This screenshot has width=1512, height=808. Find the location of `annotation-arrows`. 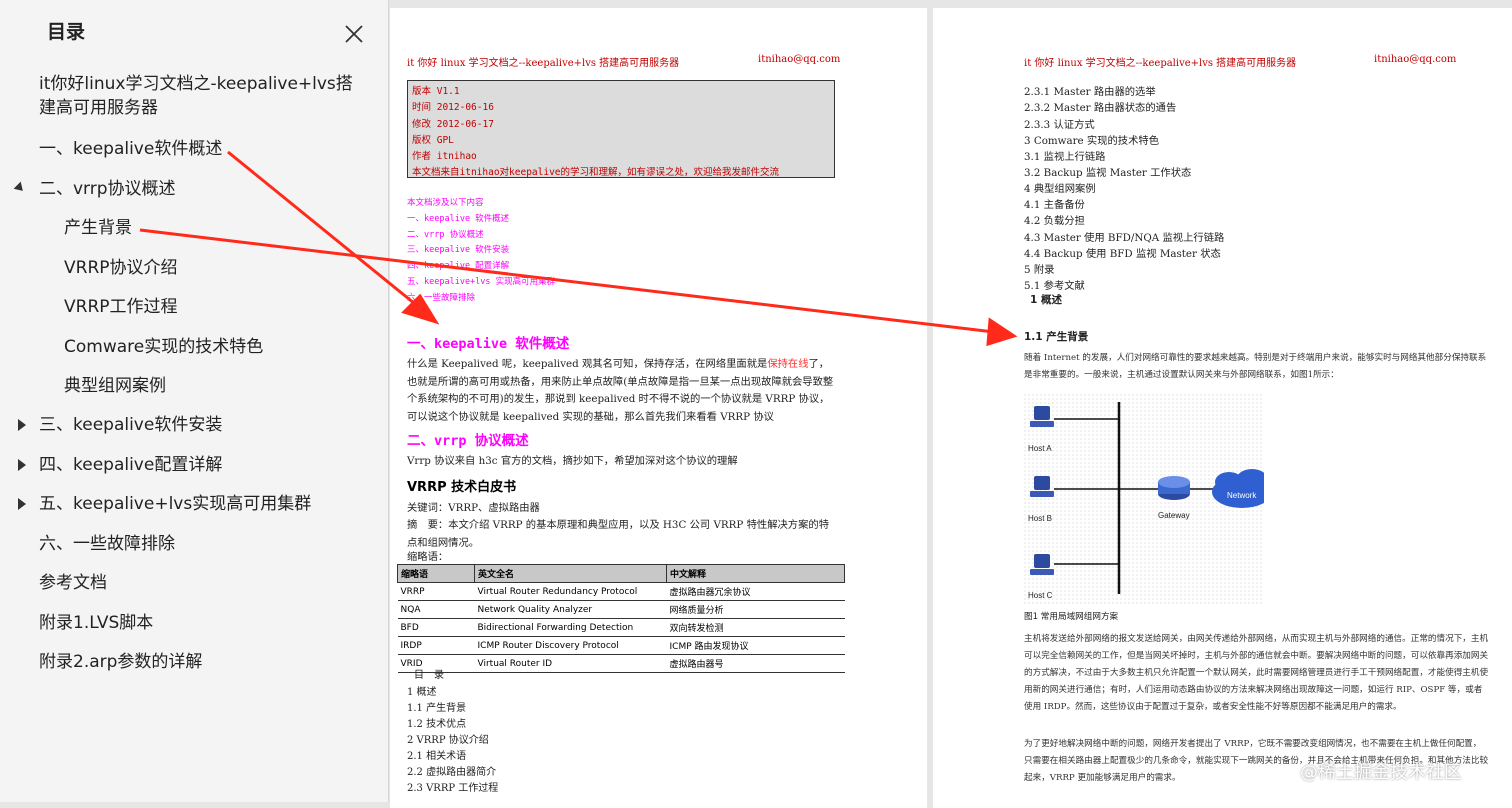

annotation-arrows is located at coordinates (578, 248).